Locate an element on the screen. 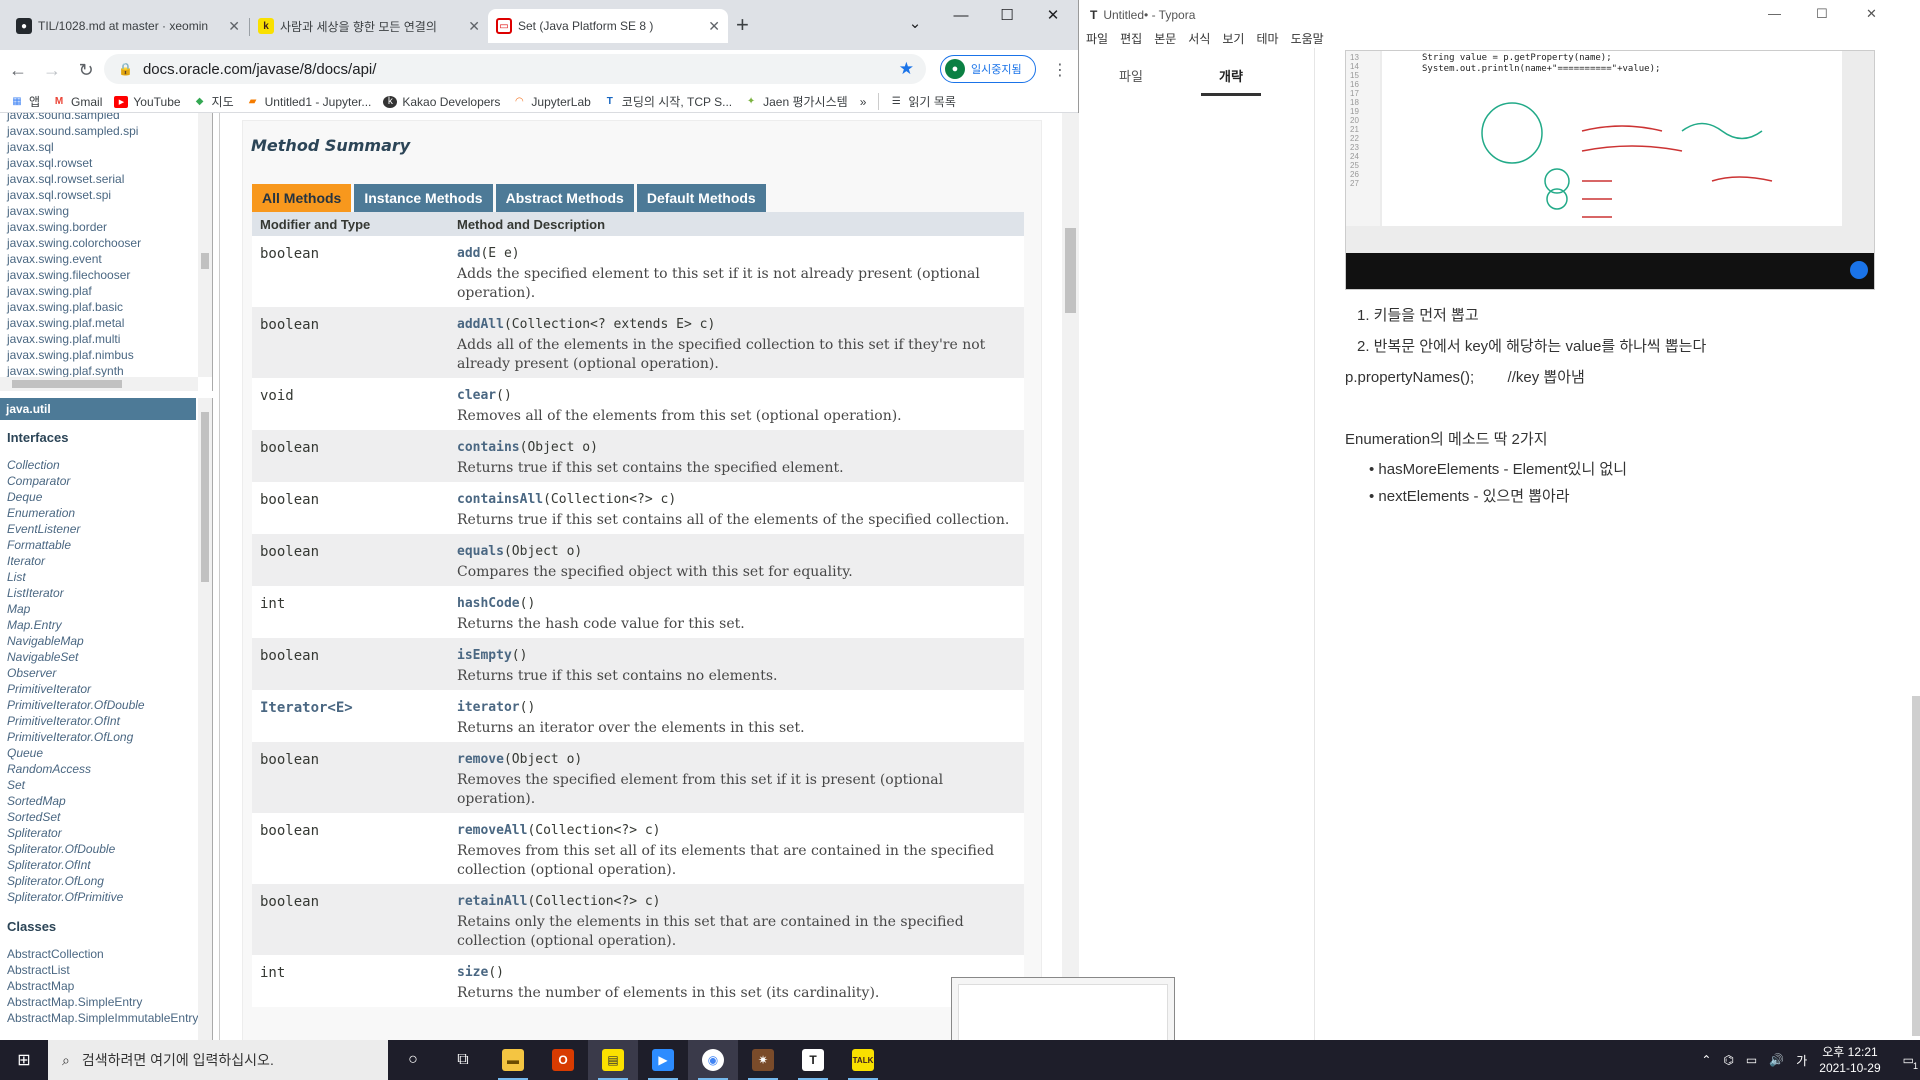 This screenshot has height=1080, width=1920. method-name-link: clear is located at coordinates (476, 395).